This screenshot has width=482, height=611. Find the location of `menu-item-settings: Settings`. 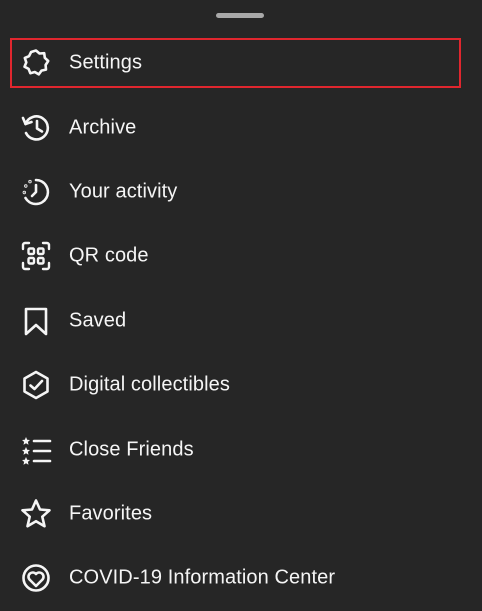

menu-item-settings: Settings is located at coordinates (241, 63).